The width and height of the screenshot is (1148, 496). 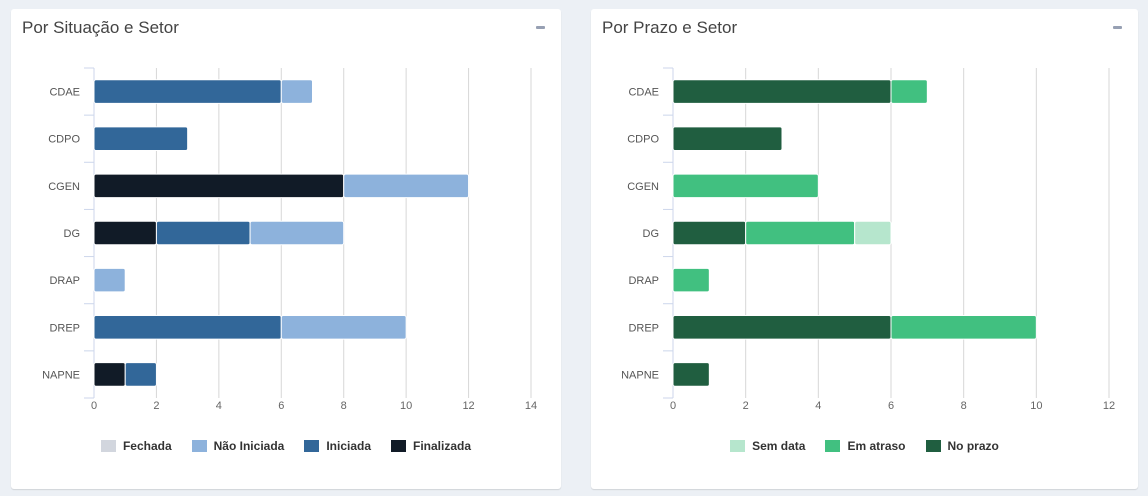 I want to click on legend-item: Sem data, so click(x=767, y=446).